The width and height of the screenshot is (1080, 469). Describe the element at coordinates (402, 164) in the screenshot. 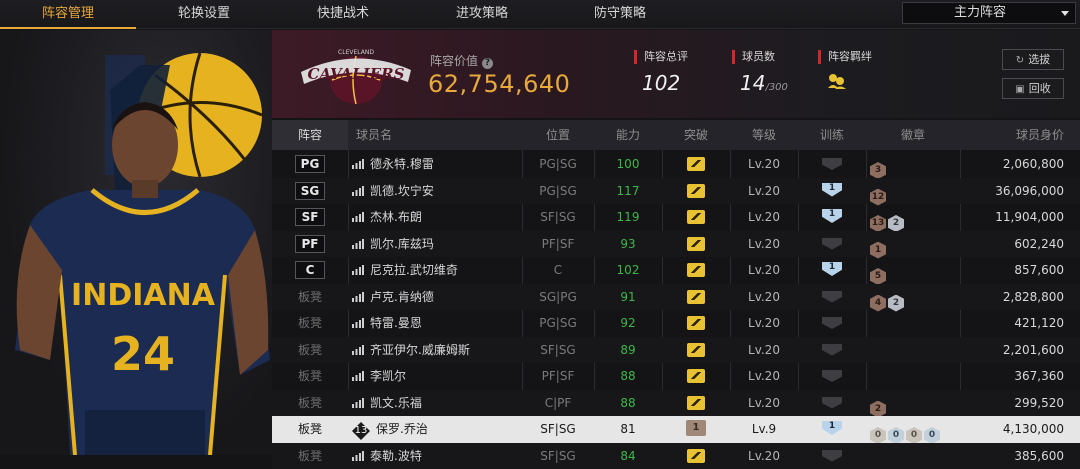

I see `player-name: 德永特.穆雷` at that location.